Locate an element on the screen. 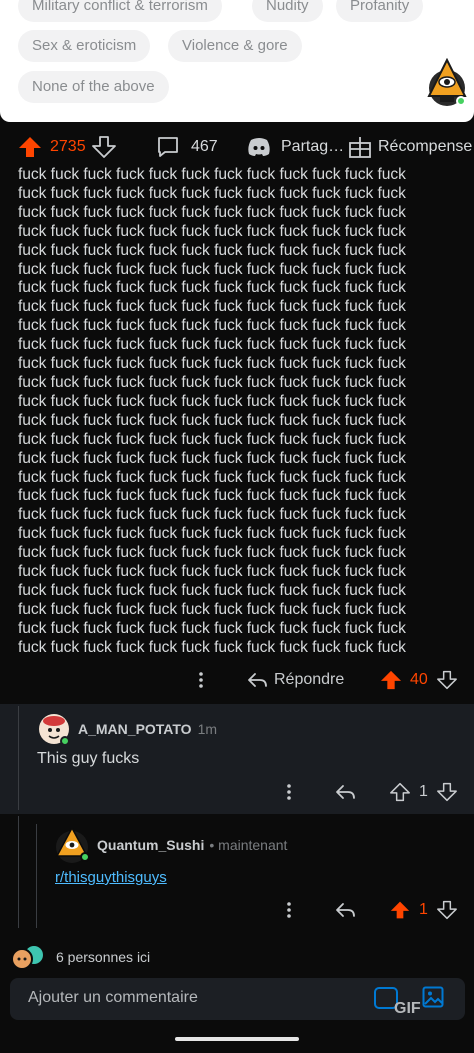 The width and height of the screenshot is (474, 1053). option-none: None of the above is located at coordinates (93, 87).